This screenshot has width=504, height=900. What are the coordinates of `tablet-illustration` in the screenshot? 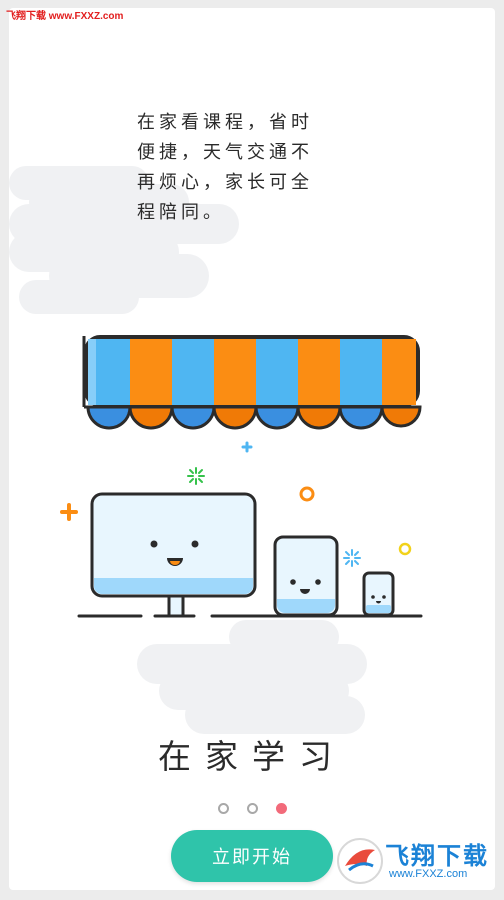 It's located at (306, 576).